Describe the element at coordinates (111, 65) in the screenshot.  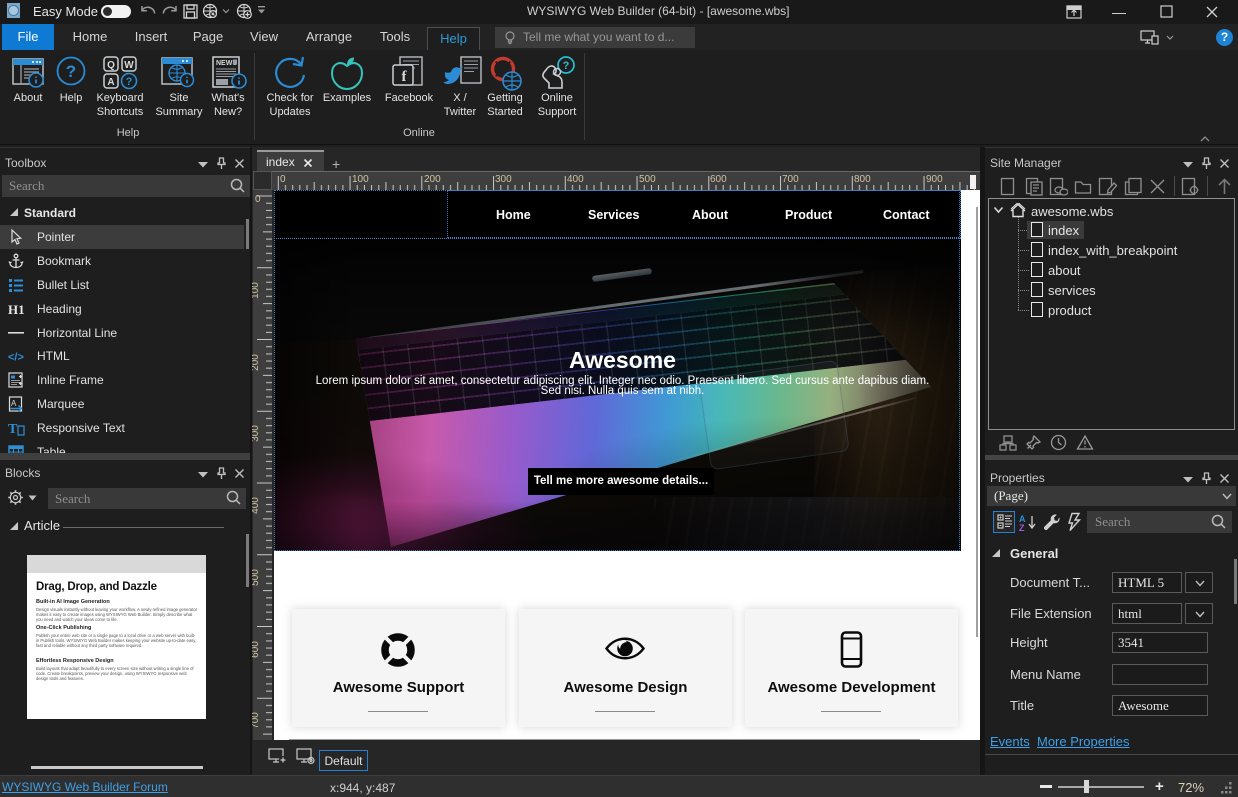
I see `svg-text: Q` at that location.